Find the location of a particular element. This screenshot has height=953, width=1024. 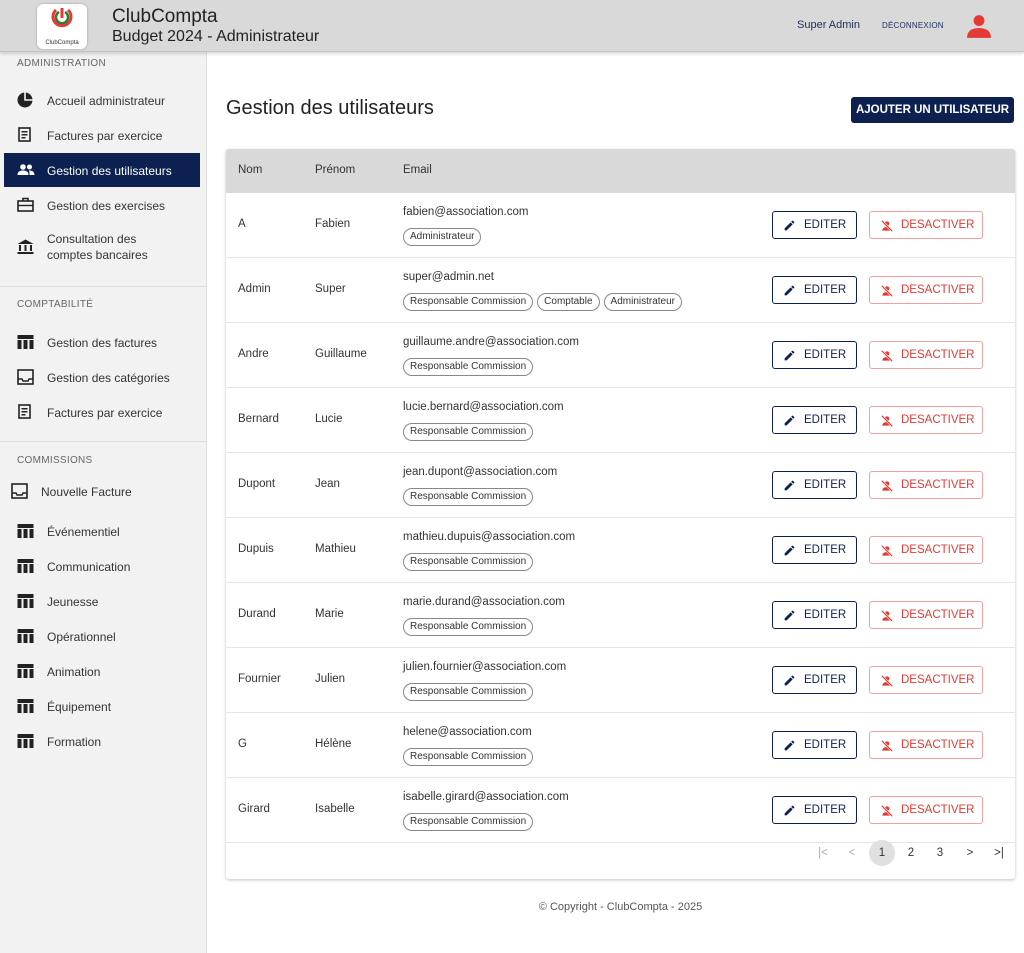

app-title: ClubCompta is located at coordinates (165, 16).